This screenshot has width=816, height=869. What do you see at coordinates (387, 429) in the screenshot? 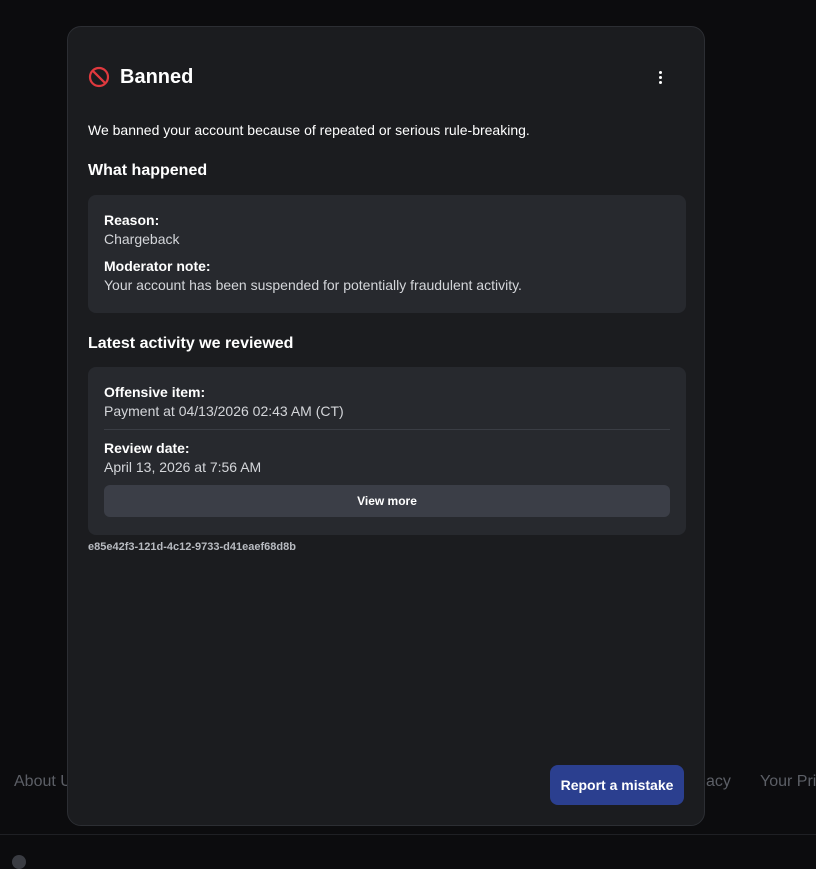
I see `panel-divider` at bounding box center [387, 429].